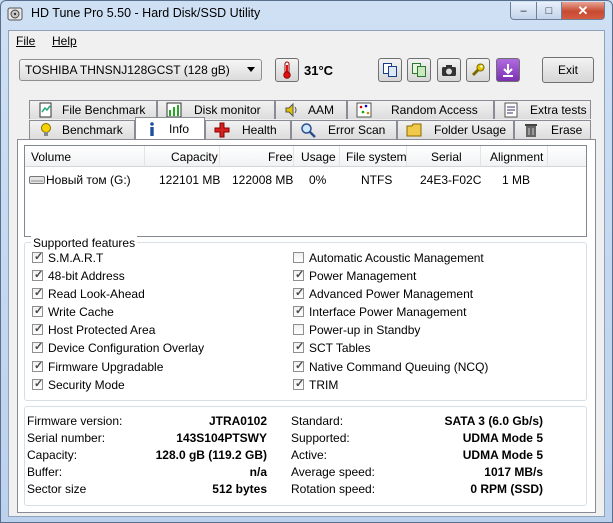  What do you see at coordinates (583, 11) in the screenshot?
I see `close-button: ✕` at bounding box center [583, 11].